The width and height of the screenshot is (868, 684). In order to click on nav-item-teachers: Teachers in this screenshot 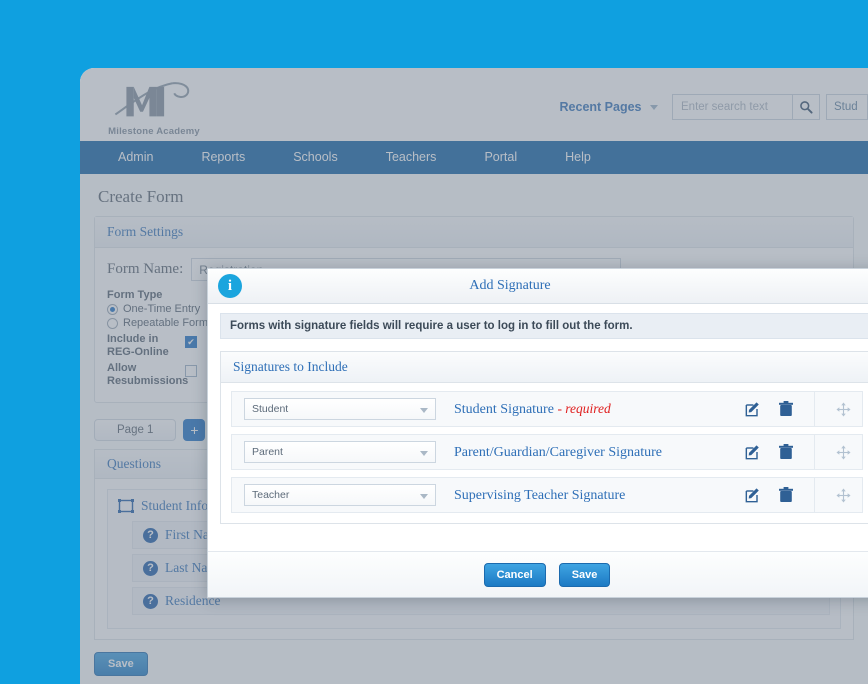, I will do `click(411, 157)`.